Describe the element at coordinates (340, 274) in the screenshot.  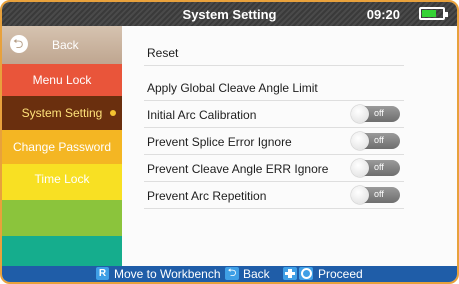
I see `proceed-hint: Proceed` at that location.